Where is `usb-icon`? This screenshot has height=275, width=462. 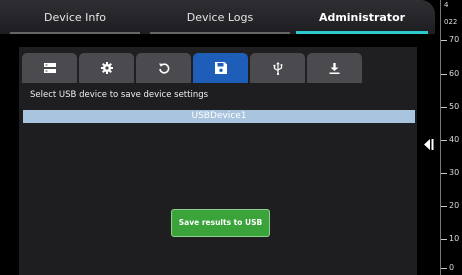
usb-icon is located at coordinates (277, 68).